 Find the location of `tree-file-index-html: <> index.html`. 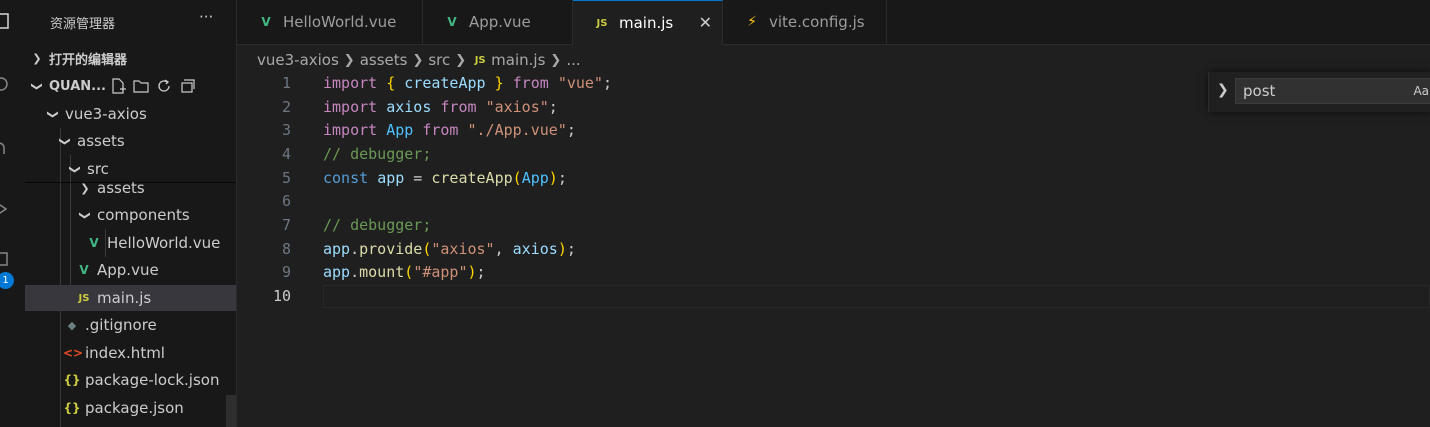

tree-file-index-html: <> index.html is located at coordinates (130, 353).